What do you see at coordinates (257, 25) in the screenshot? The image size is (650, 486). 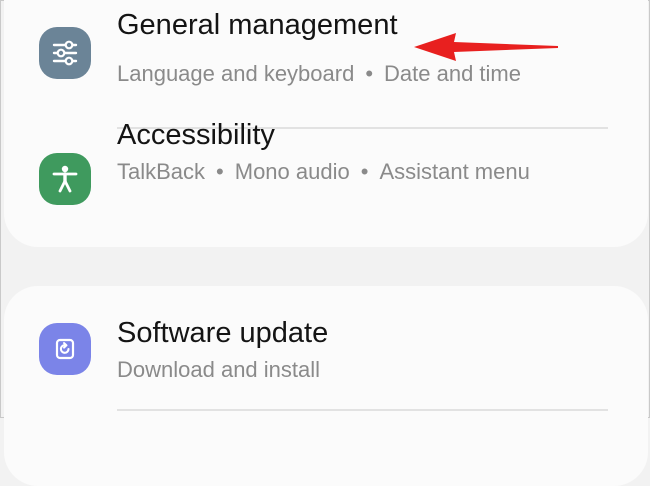 I see `settings-item-title: General management` at bounding box center [257, 25].